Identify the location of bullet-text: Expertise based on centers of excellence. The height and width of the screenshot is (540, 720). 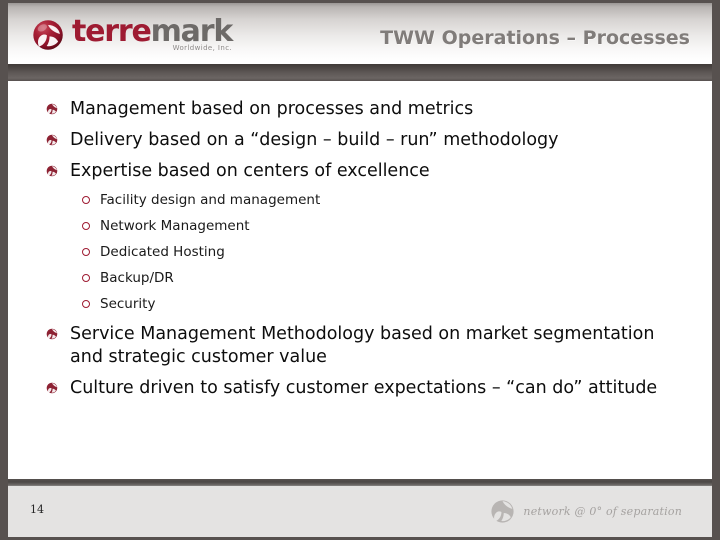
(250, 171).